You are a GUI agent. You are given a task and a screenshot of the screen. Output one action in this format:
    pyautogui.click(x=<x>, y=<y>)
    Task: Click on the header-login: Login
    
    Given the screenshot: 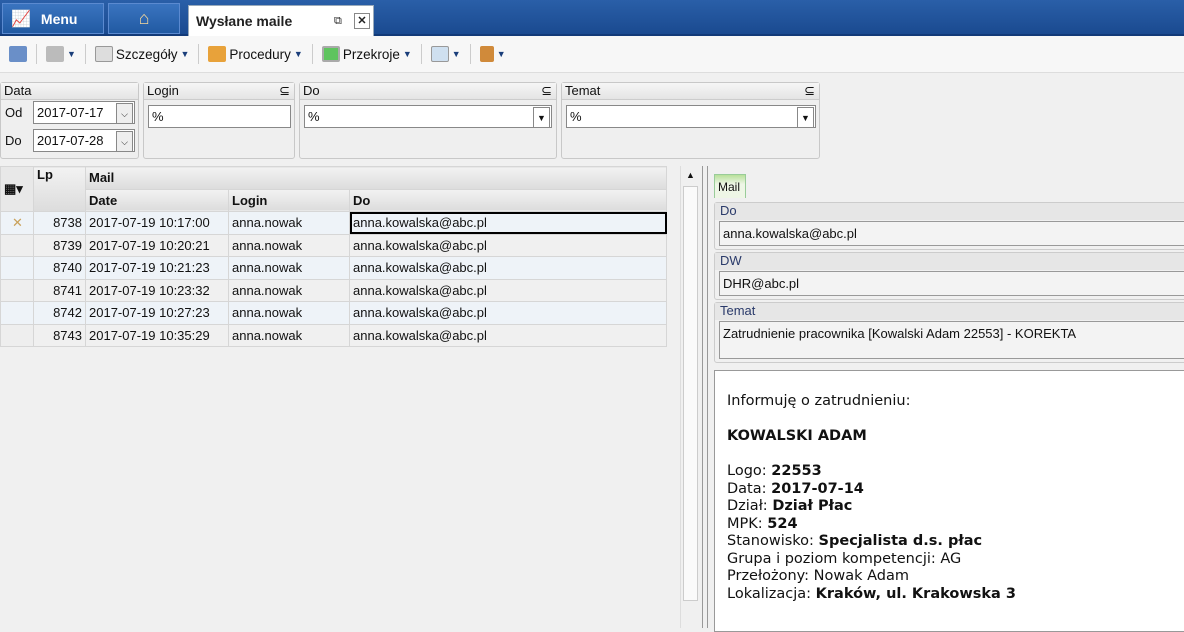 What is the action you would take?
    pyautogui.click(x=289, y=200)
    